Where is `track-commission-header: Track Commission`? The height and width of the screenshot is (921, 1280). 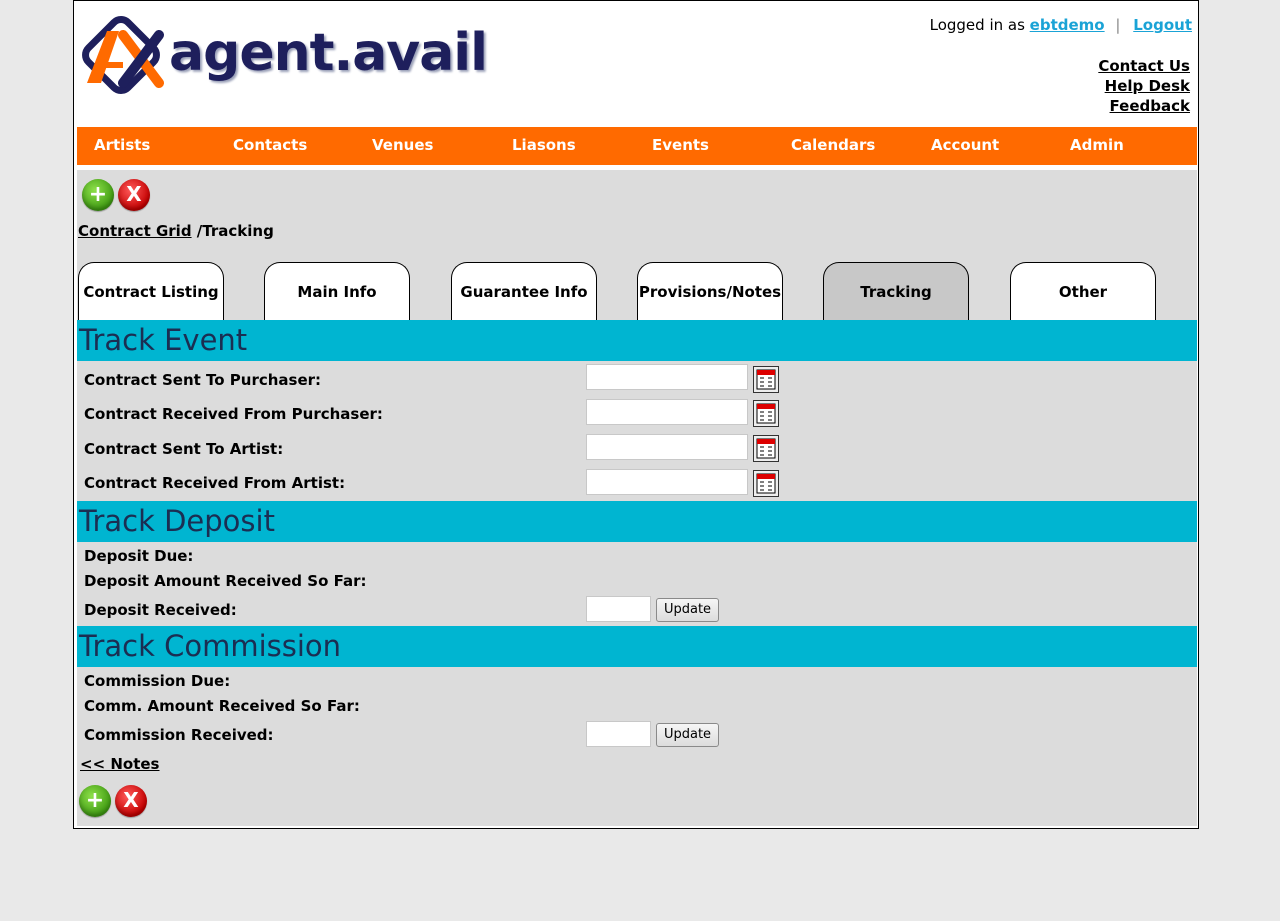 track-commission-header: Track Commission is located at coordinates (637, 646).